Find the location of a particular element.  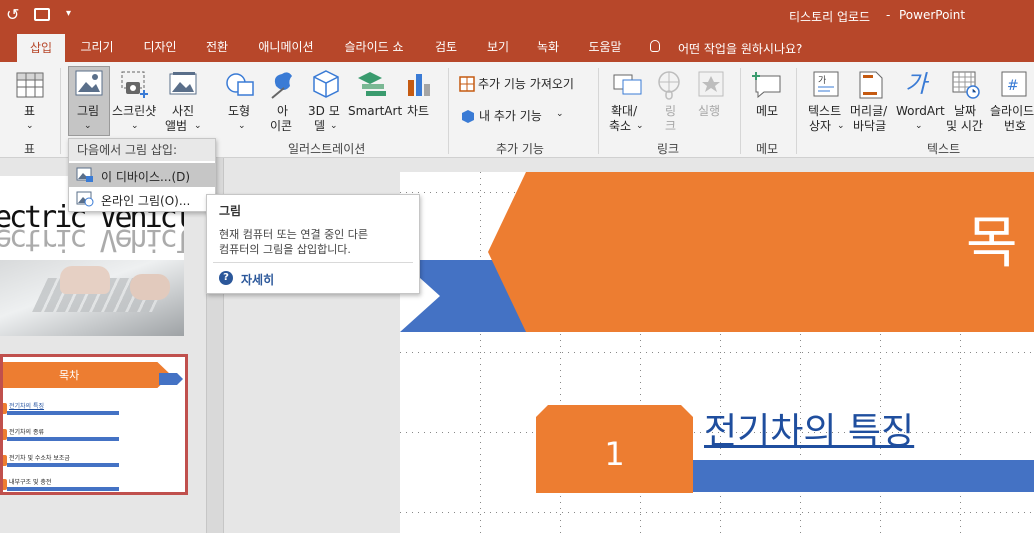

thumbnail-toc-title: 목차 is located at coordinates (69, 375).